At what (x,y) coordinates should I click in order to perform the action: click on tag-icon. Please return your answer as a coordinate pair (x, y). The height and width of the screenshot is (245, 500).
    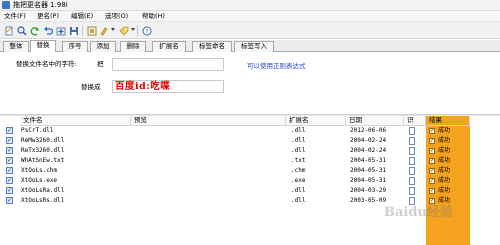
    Looking at the image, I should click on (123, 30).